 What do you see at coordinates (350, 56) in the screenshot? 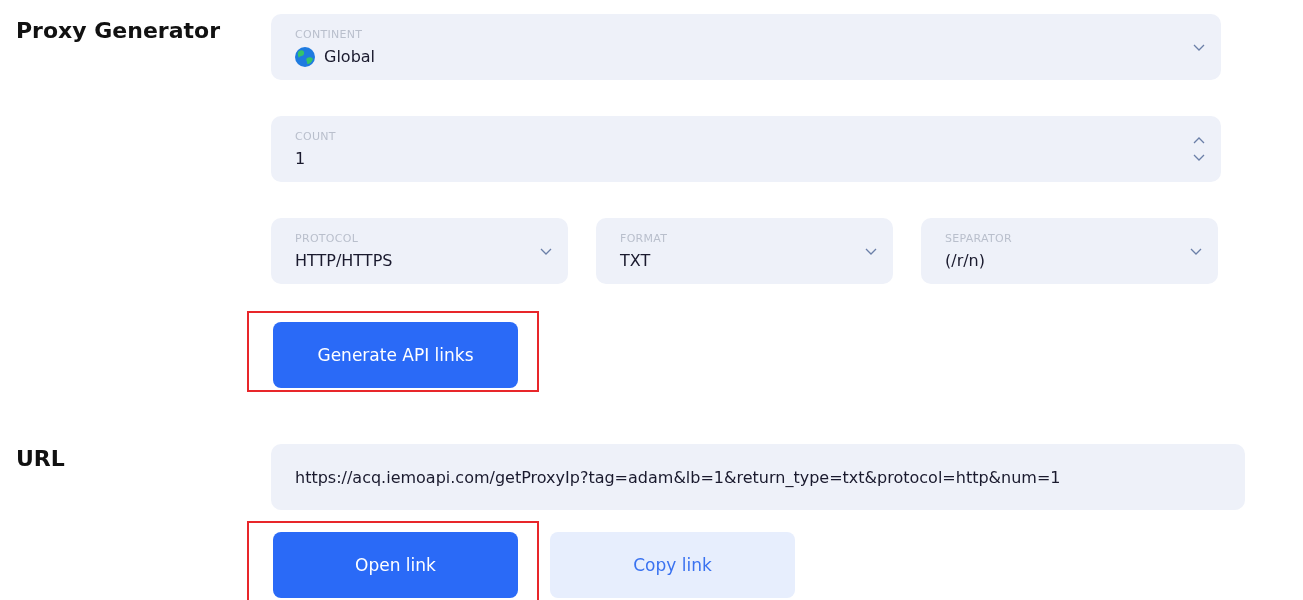
I see `field-value: Global` at bounding box center [350, 56].